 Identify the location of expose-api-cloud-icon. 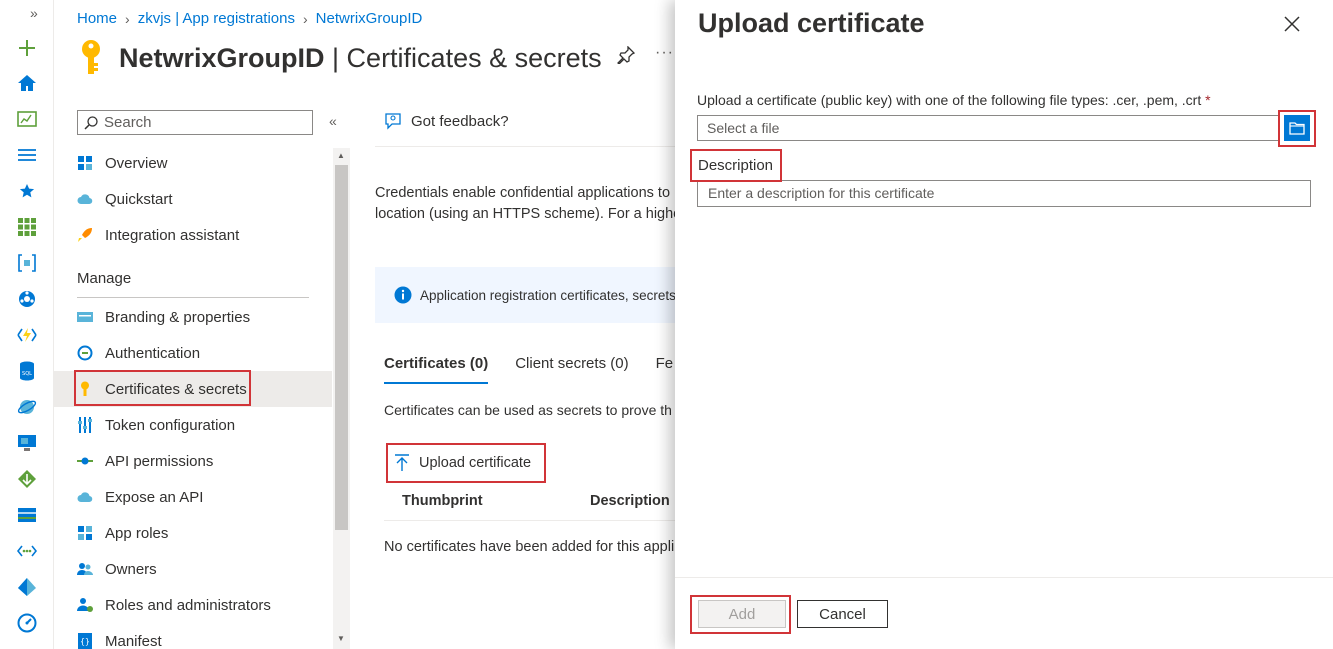
(85, 497).